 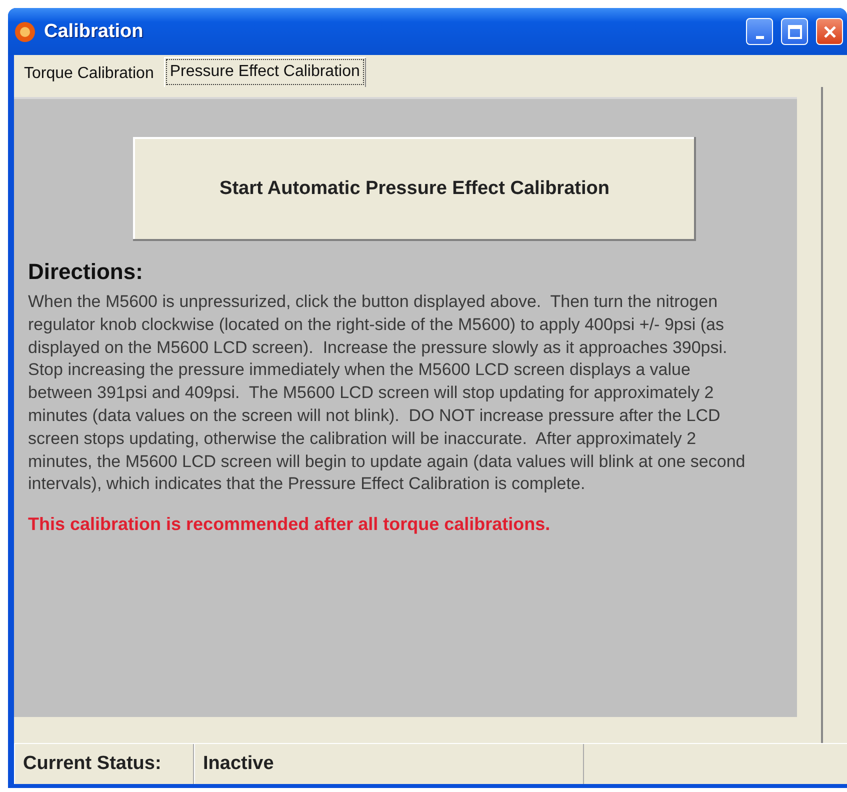 What do you see at coordinates (85, 272) in the screenshot?
I see `directions-heading: Directions:` at bounding box center [85, 272].